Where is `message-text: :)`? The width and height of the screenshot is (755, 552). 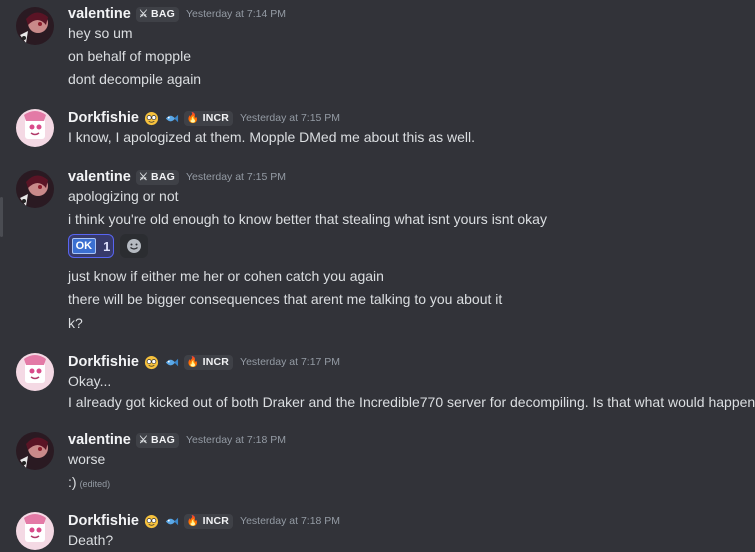
message-text: :) is located at coordinates (72, 482).